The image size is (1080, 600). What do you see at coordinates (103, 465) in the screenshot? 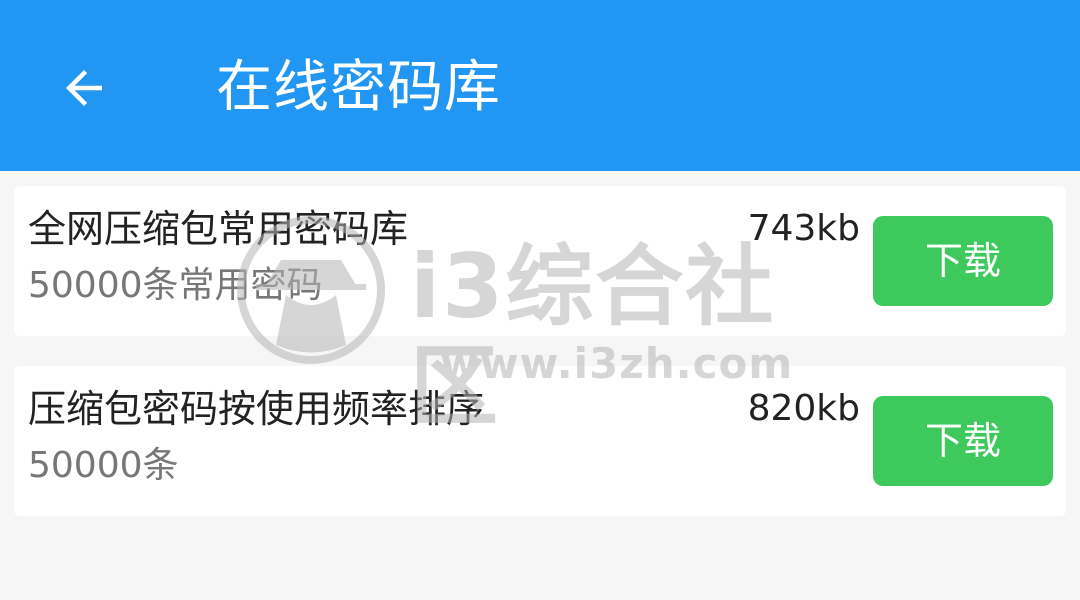
I see `item-description: 50000条` at bounding box center [103, 465].